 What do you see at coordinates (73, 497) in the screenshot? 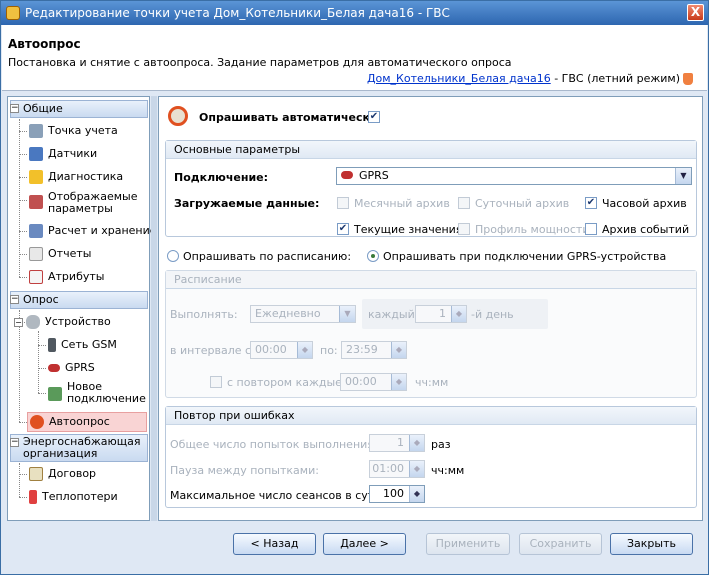
I see `nav-item-losses: Теплопотери` at bounding box center [73, 497].